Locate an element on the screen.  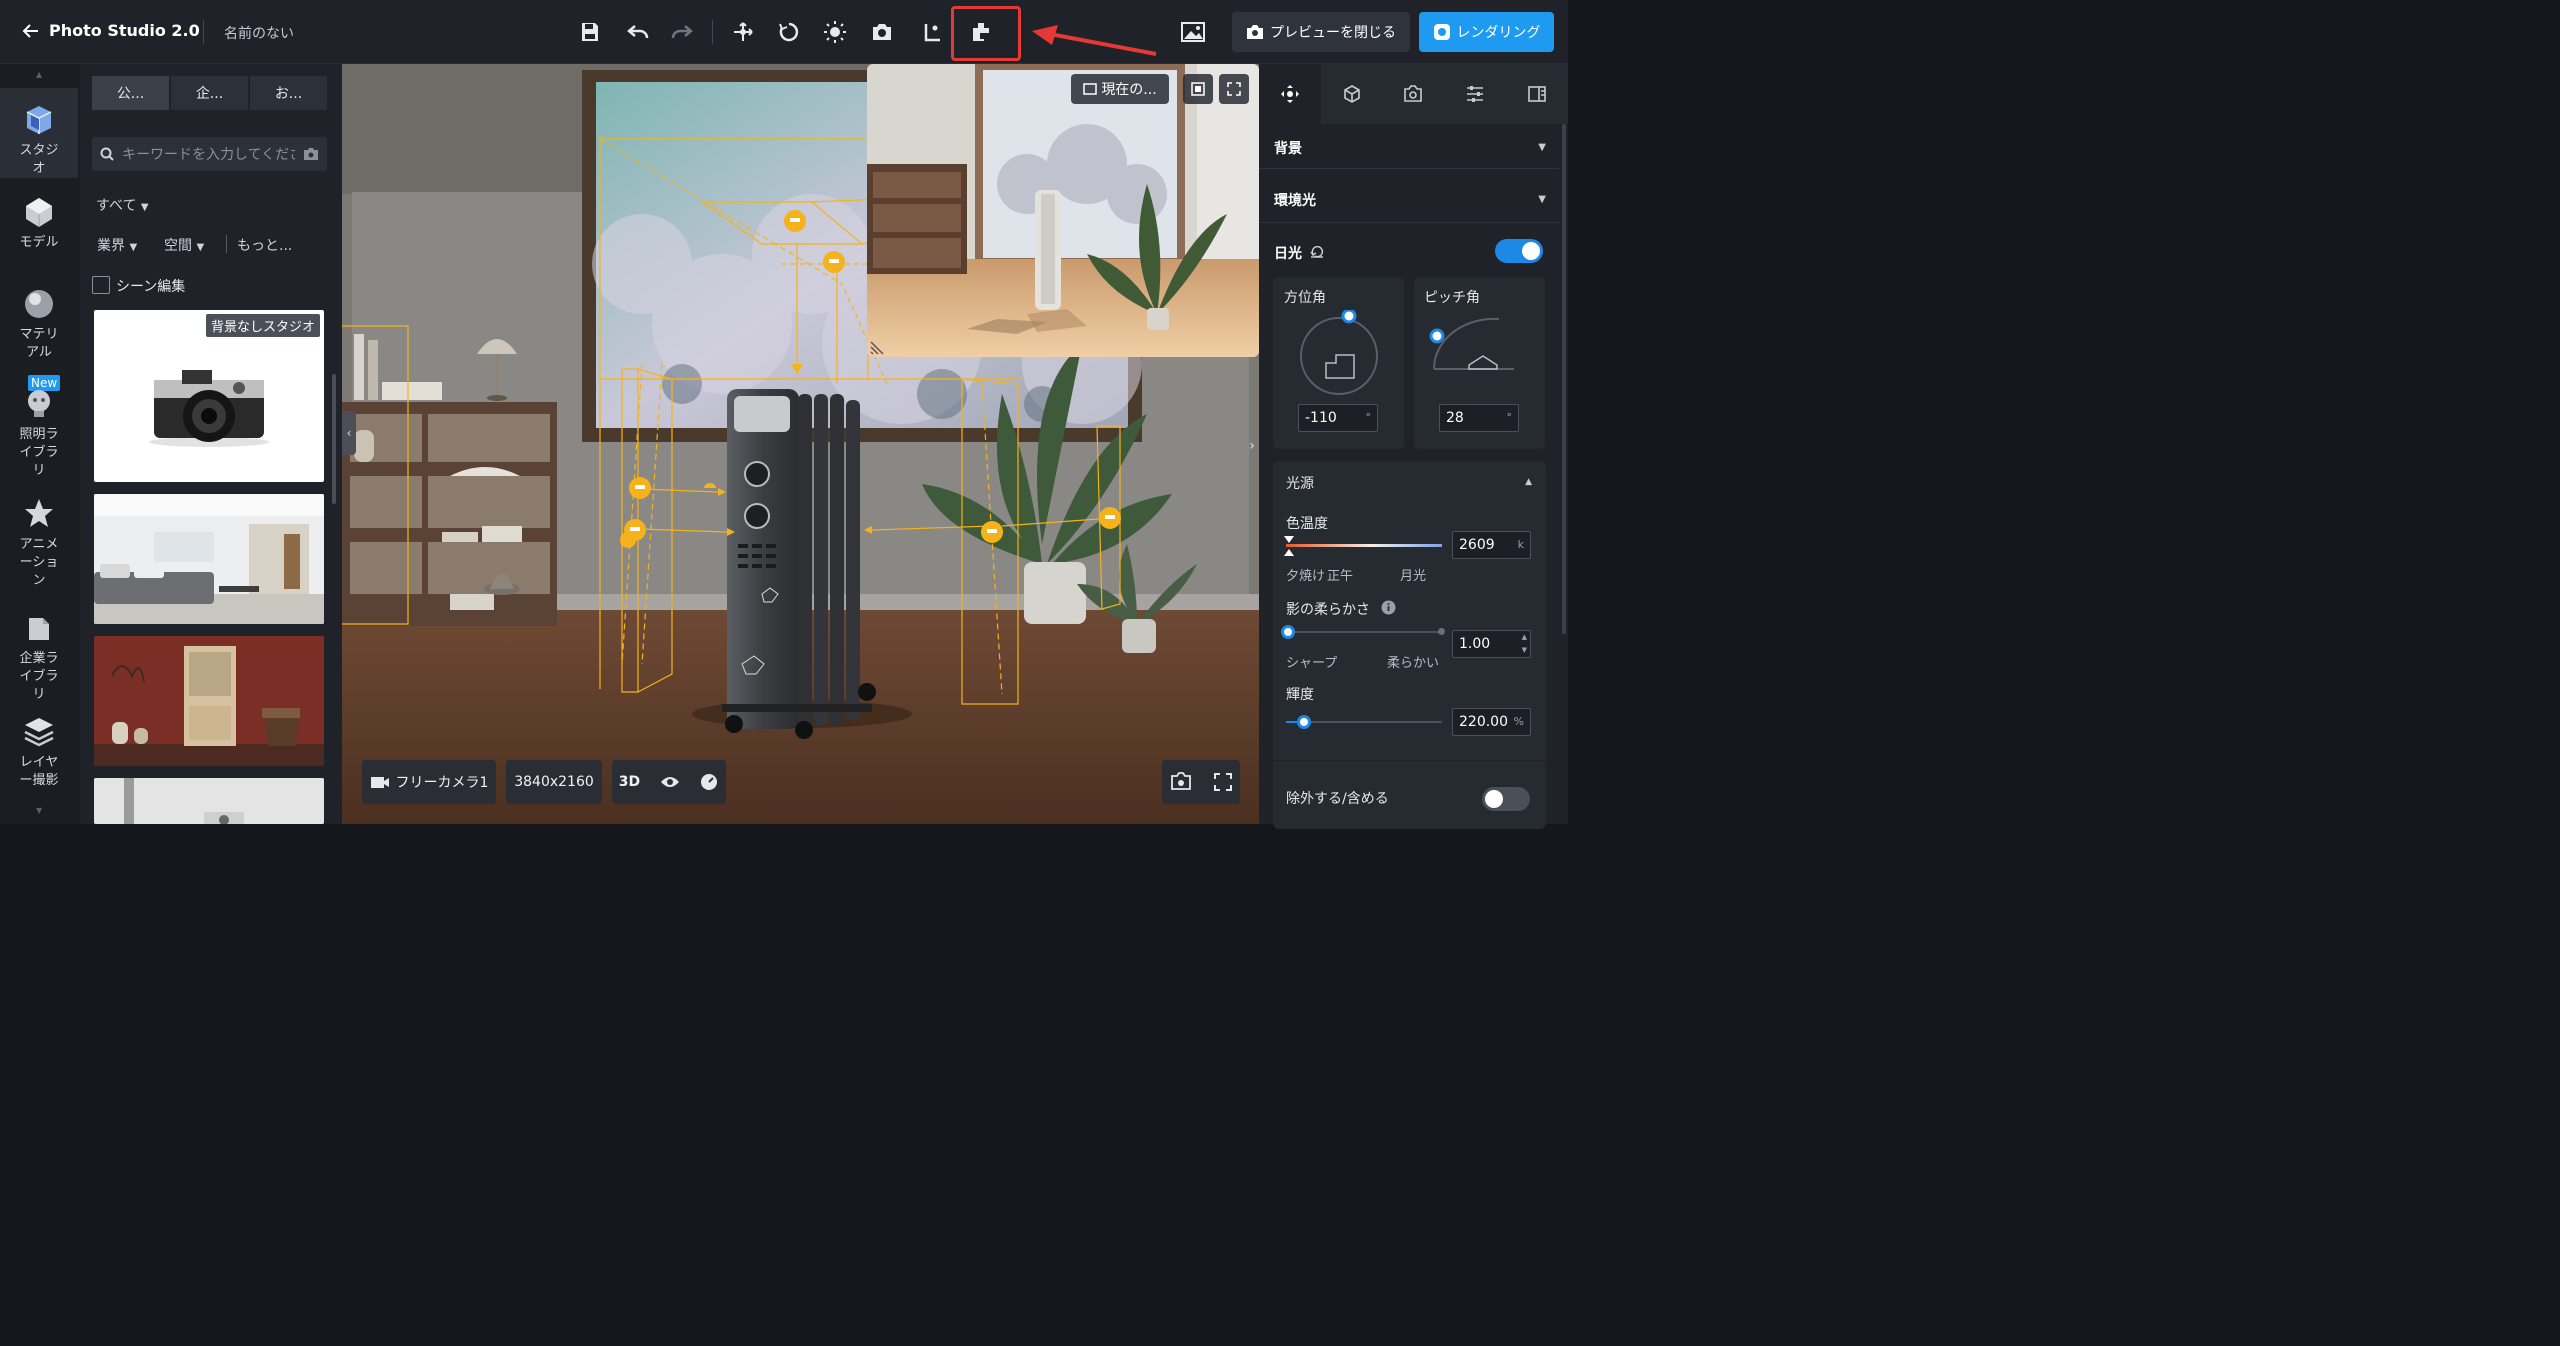
reset-icon is located at coordinates (1317, 252).